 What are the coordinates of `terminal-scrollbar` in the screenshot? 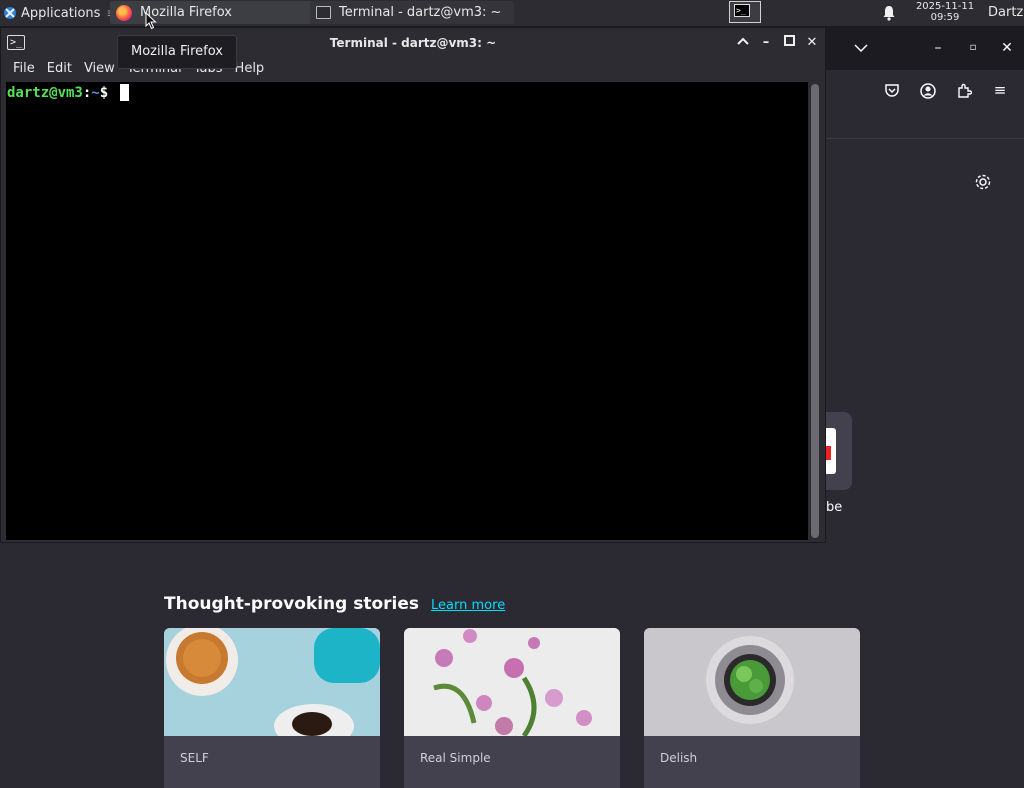 It's located at (815, 311).